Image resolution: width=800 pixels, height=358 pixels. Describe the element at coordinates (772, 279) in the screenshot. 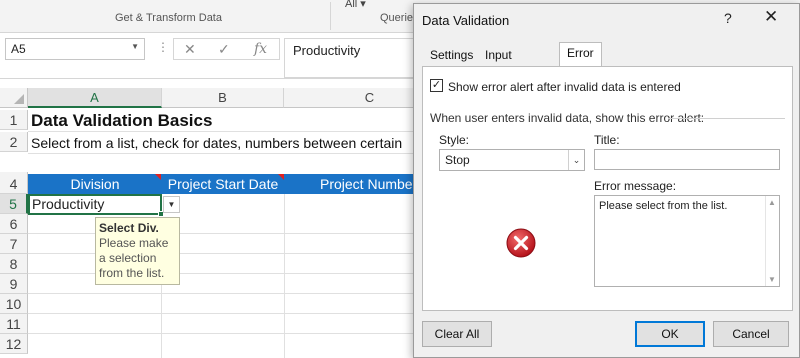

I see `scroll-down-icon: ▼` at that location.